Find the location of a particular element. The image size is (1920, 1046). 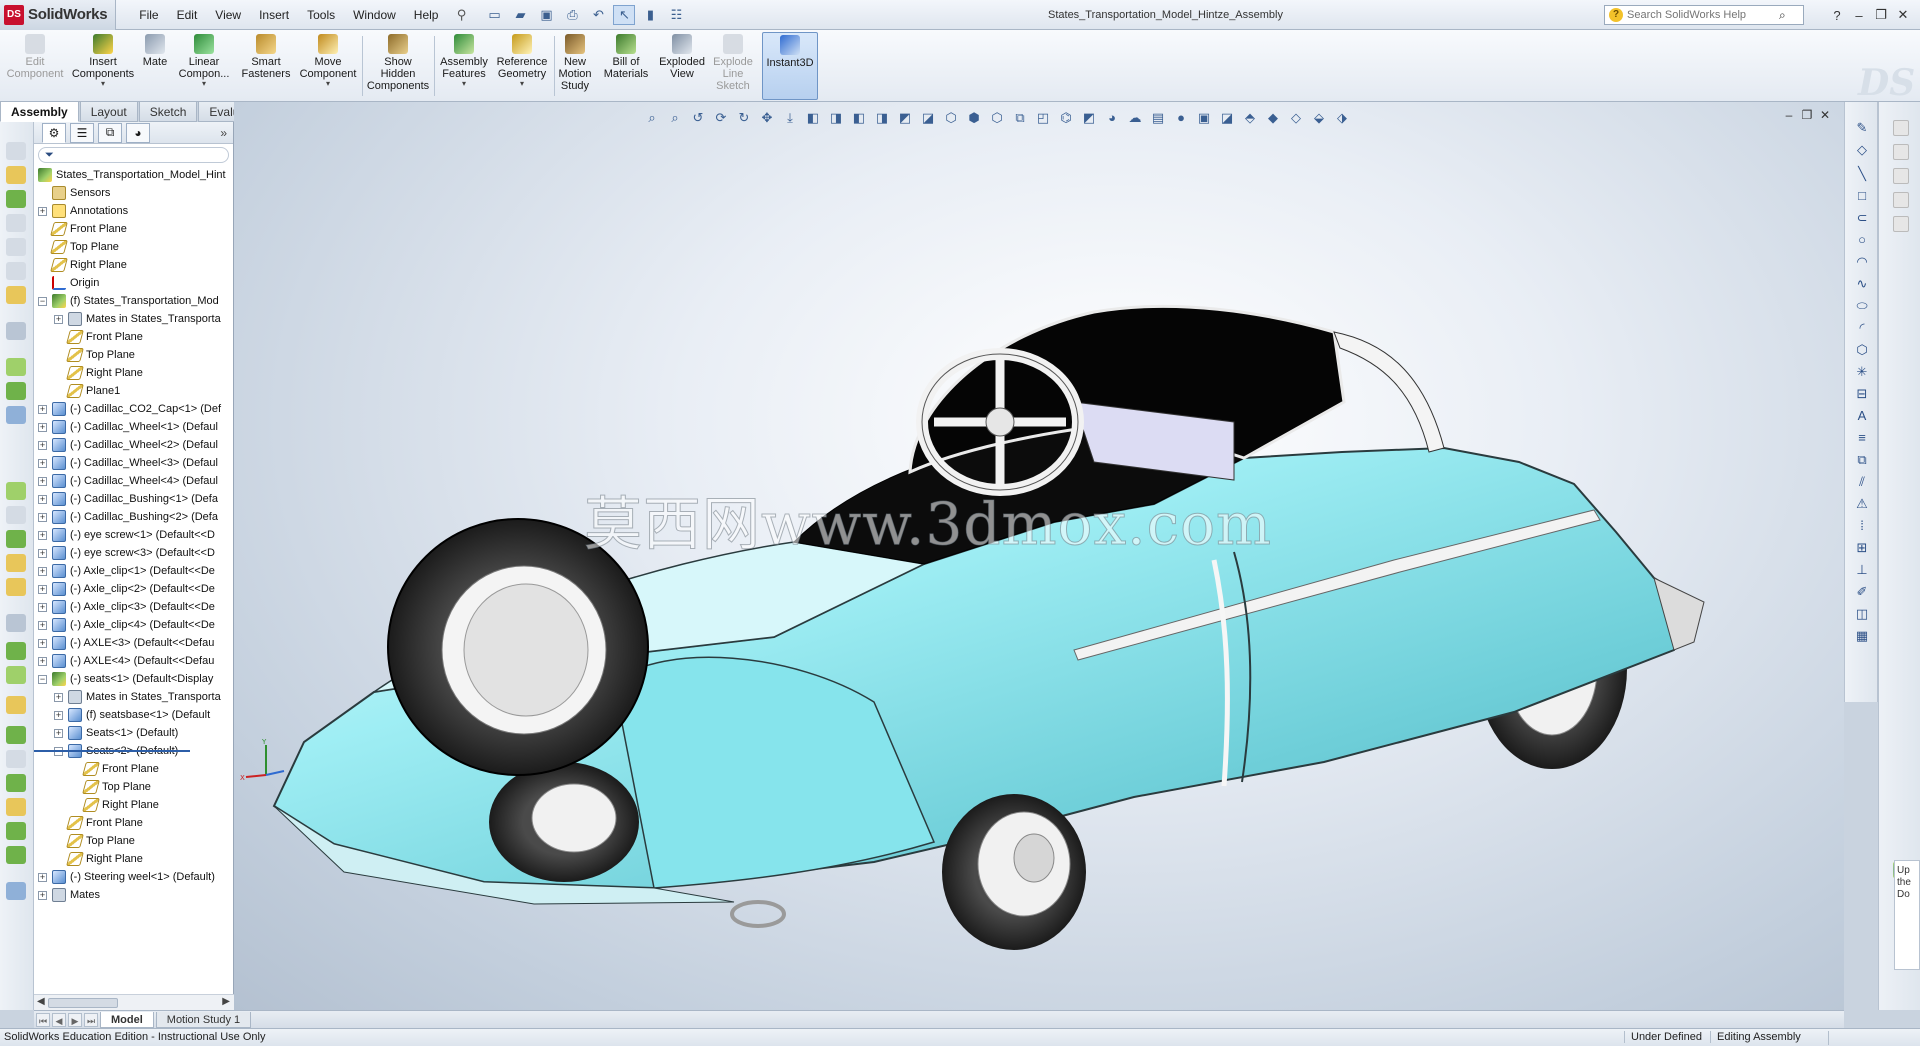

tree-item: + (-) Axle_clip<2> (Default<<De is located at coordinates (133, 589).